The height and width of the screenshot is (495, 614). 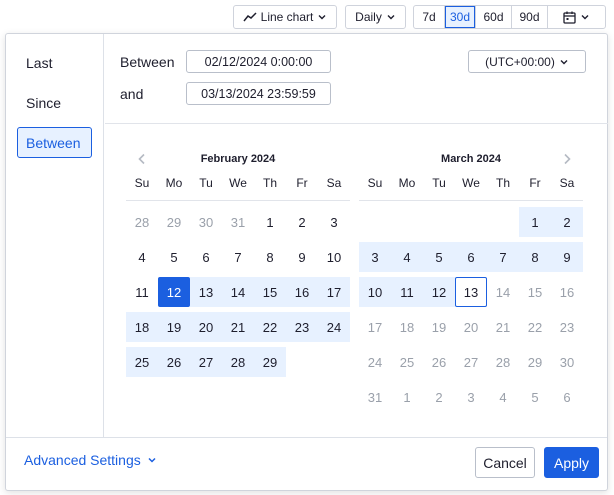 What do you see at coordinates (535, 183) in the screenshot?
I see `weekday-label: Fr` at bounding box center [535, 183].